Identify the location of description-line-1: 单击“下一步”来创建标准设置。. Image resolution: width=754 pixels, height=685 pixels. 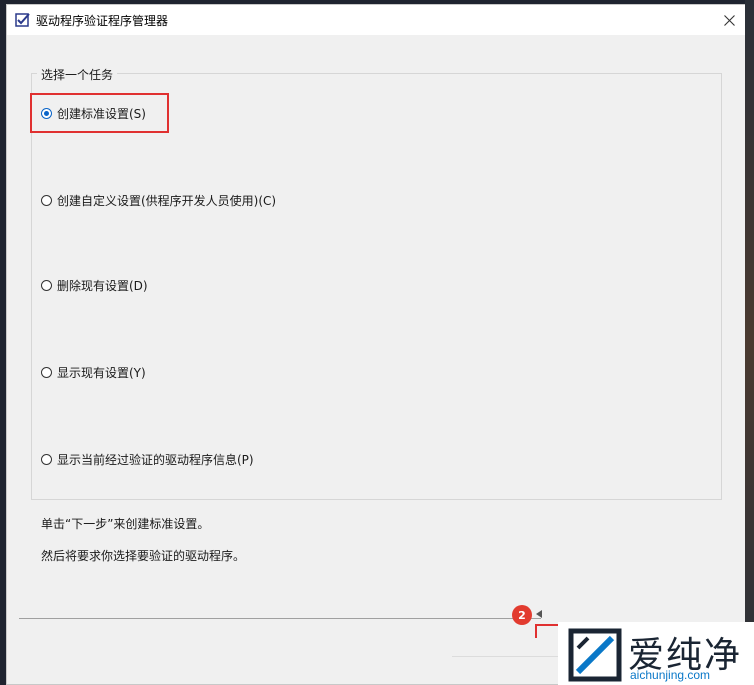
(125, 524).